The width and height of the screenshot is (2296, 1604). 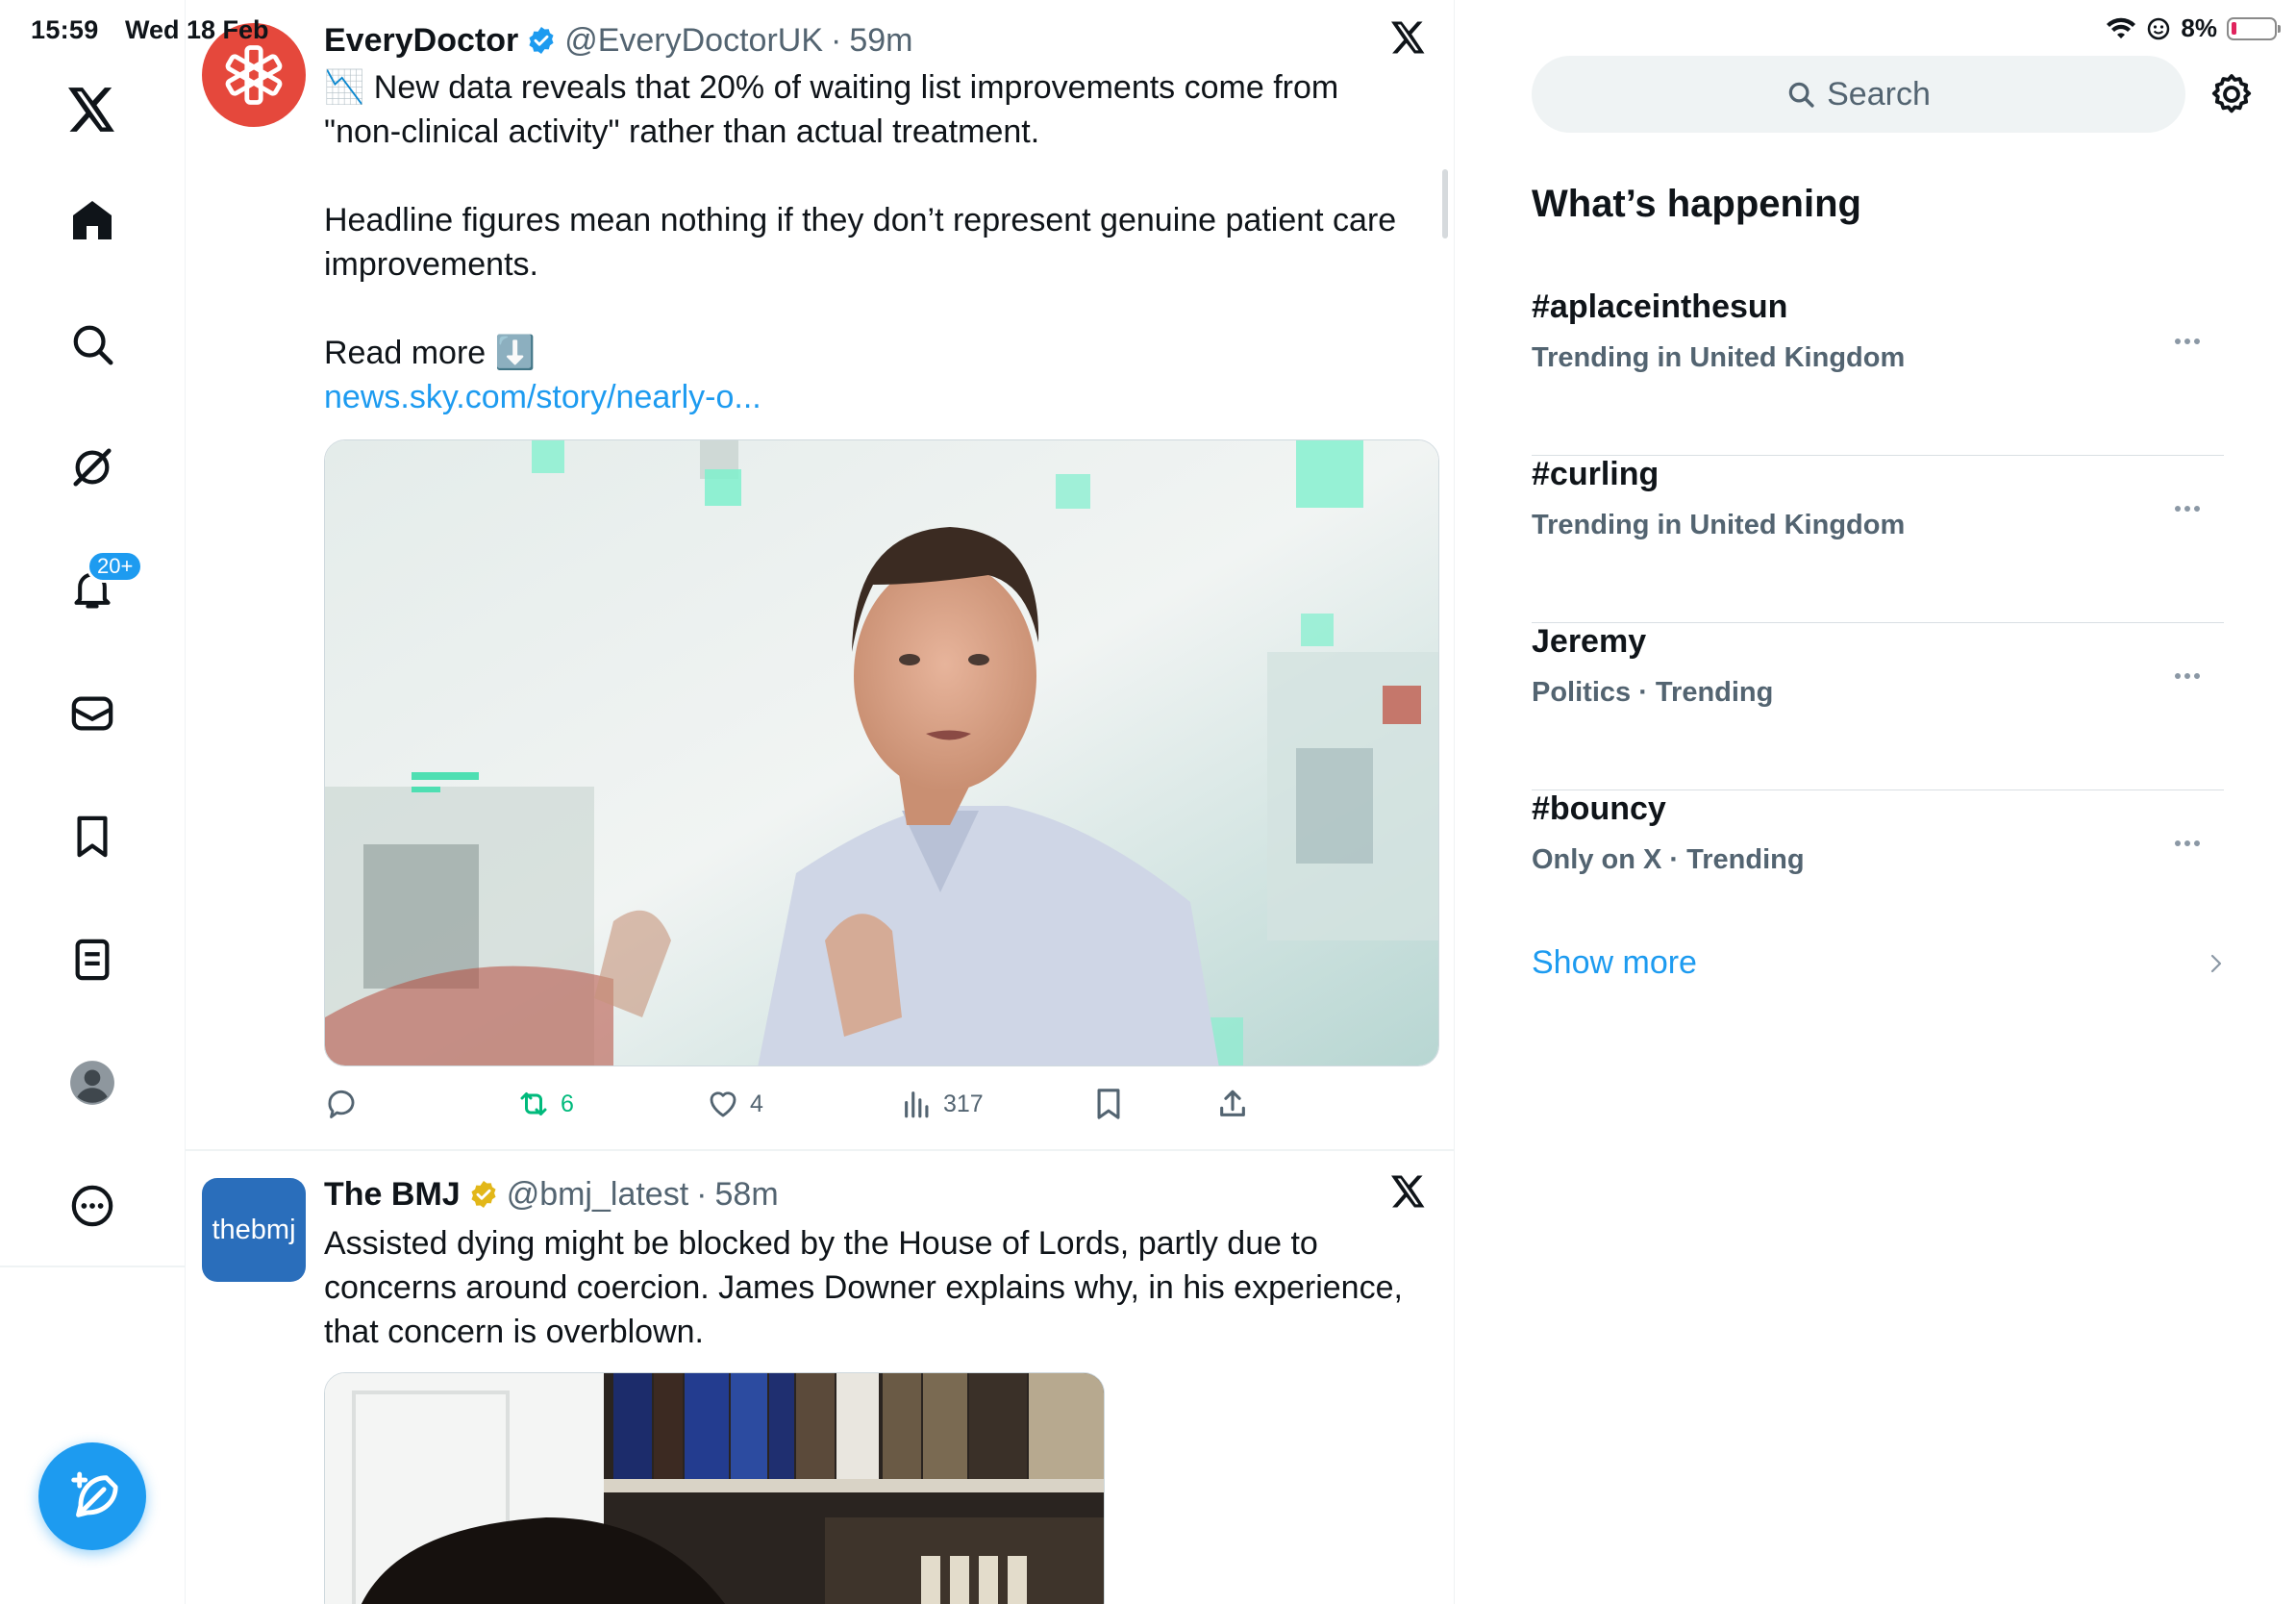 I want to click on nav-rail: 20+, so click(x=93, y=802).